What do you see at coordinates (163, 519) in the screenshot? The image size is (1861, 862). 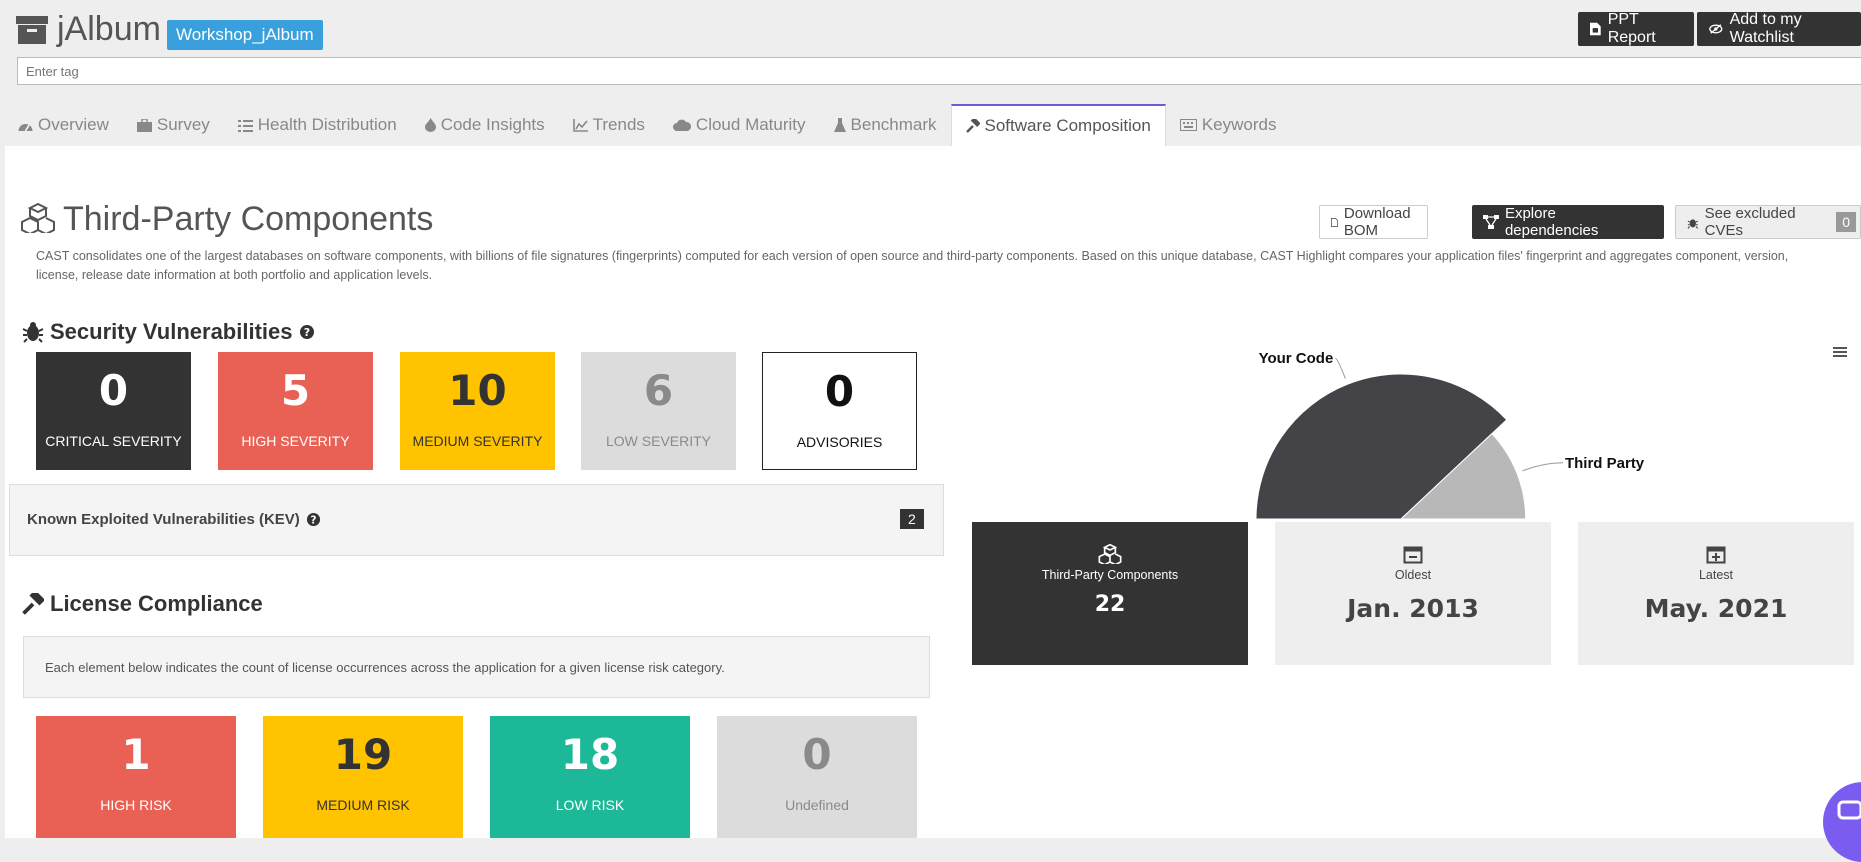 I see `kev-label: Known Exploited Vulnerabilities (KEV)` at bounding box center [163, 519].